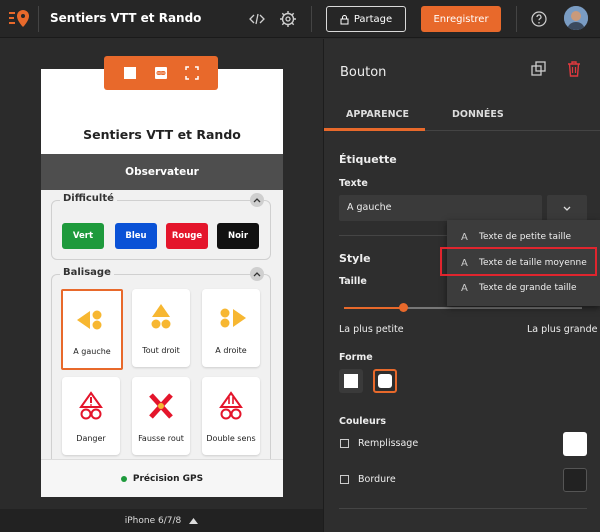 This screenshot has height=532, width=600. What do you see at coordinates (377, 479) in the screenshot?
I see `border-label: Bordure` at bounding box center [377, 479].